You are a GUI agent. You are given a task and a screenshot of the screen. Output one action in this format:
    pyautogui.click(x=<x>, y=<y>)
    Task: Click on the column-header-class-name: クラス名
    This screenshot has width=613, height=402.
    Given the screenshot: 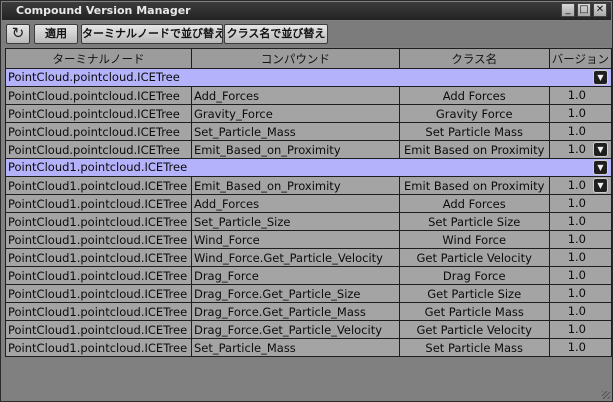 What is the action you would take?
    pyautogui.click(x=474, y=58)
    